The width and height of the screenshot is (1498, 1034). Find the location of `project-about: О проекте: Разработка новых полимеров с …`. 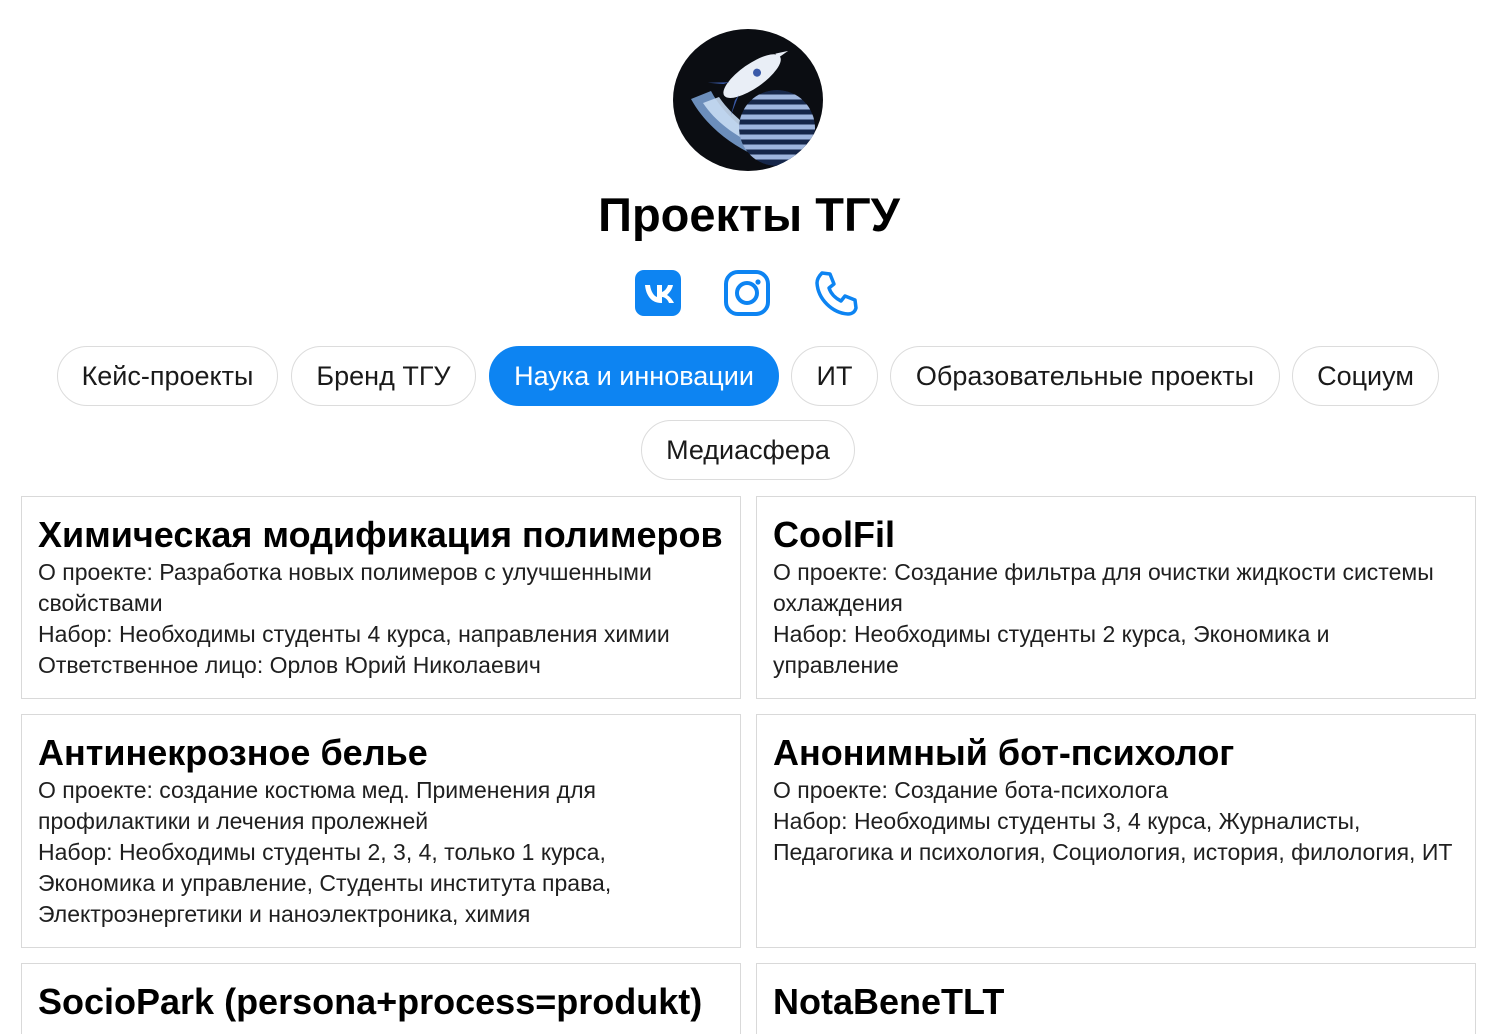

project-about: О проекте: Разработка новых полимеров с … is located at coordinates (345, 587).